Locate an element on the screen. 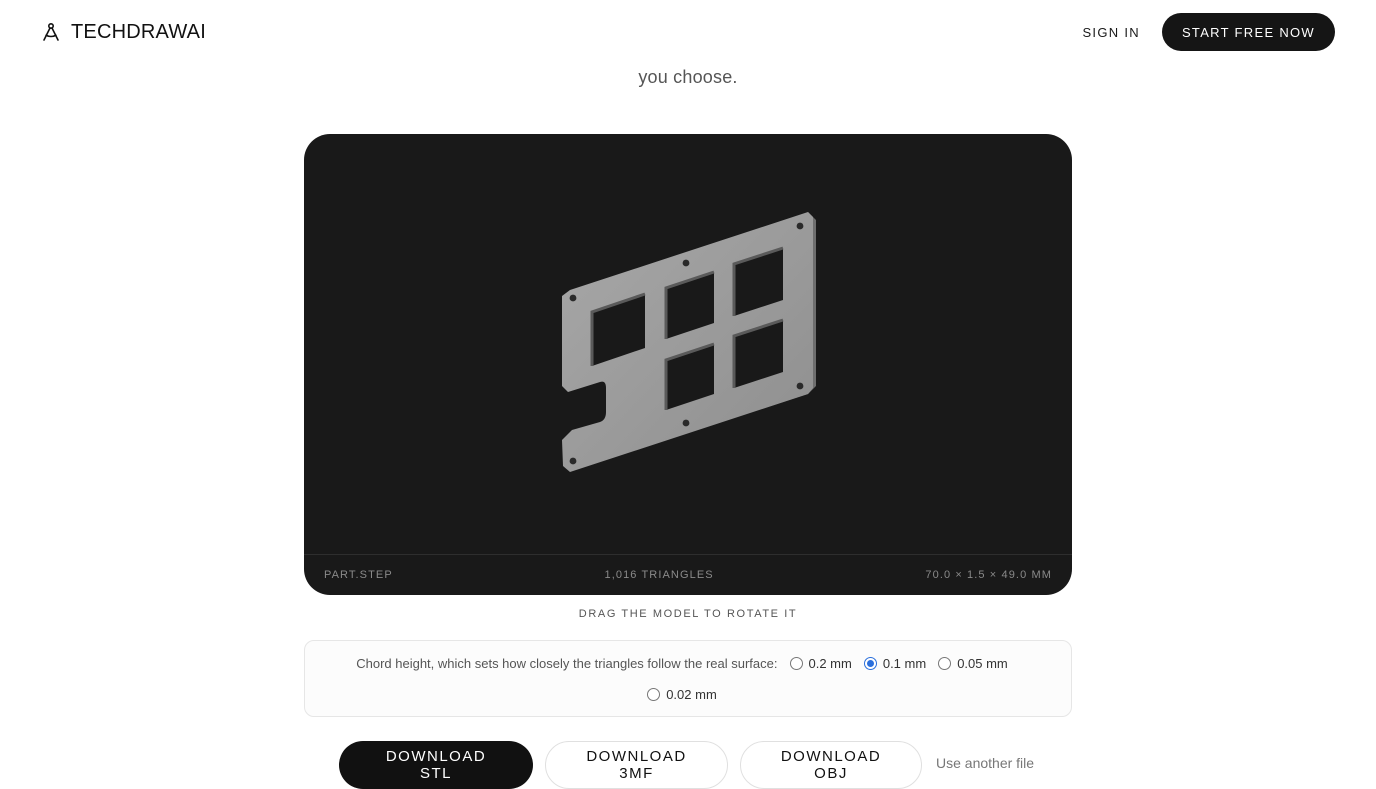  use-another-file-link: Use another file is located at coordinates (985, 763).